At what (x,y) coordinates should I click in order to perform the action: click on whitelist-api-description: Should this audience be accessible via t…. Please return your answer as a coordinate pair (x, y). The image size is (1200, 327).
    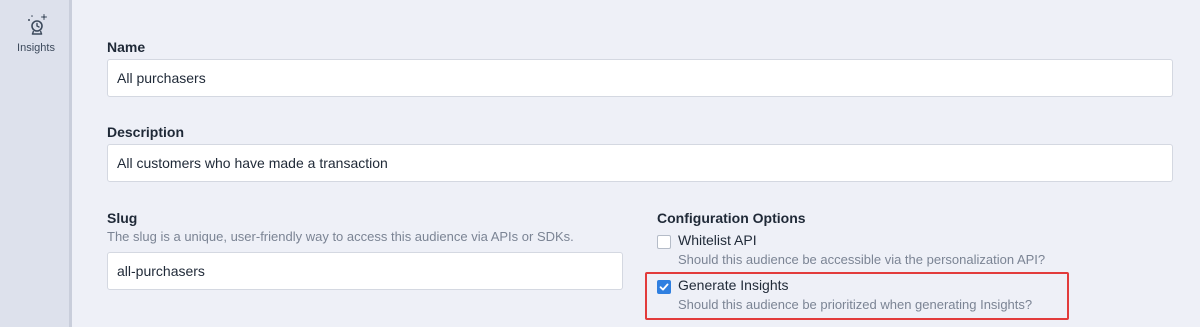
    Looking at the image, I should click on (862, 259).